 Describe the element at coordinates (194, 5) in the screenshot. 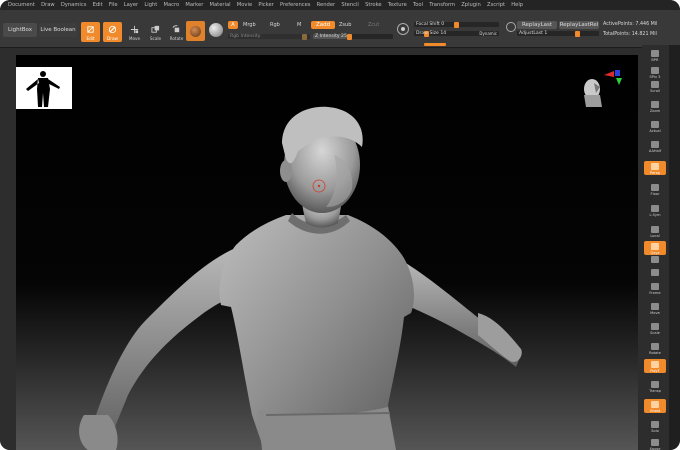

I see `menu-item-marker: Marker` at that location.